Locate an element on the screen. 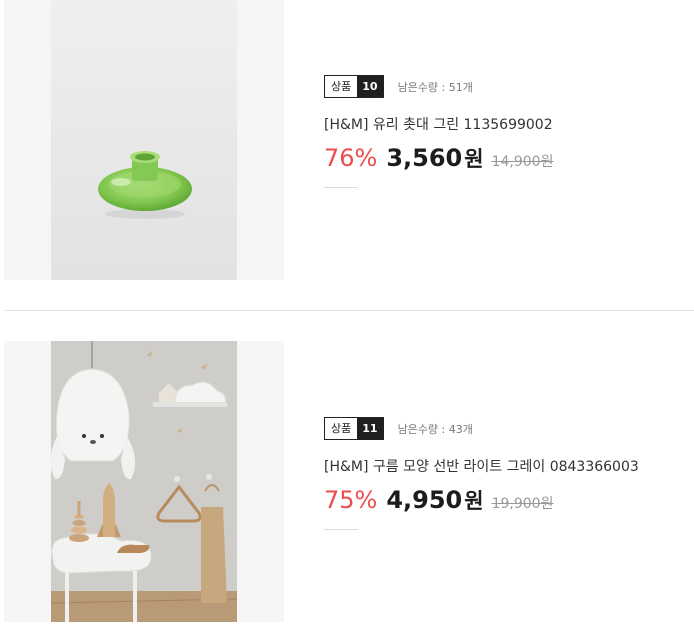 This screenshot has height=642, width=694. discount-rate: 76% is located at coordinates (351, 158).